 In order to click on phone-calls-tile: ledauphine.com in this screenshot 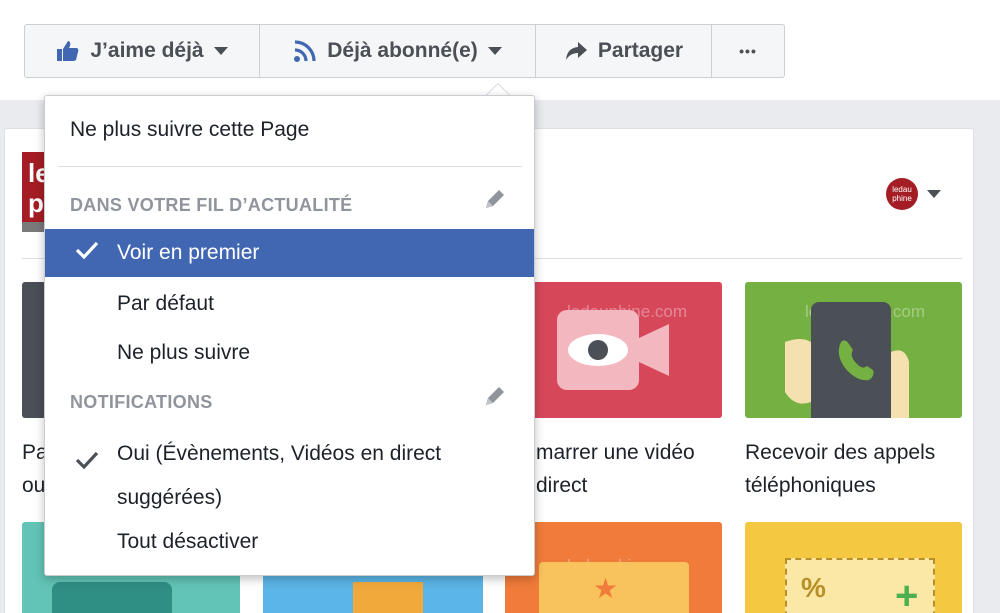, I will do `click(853, 350)`.